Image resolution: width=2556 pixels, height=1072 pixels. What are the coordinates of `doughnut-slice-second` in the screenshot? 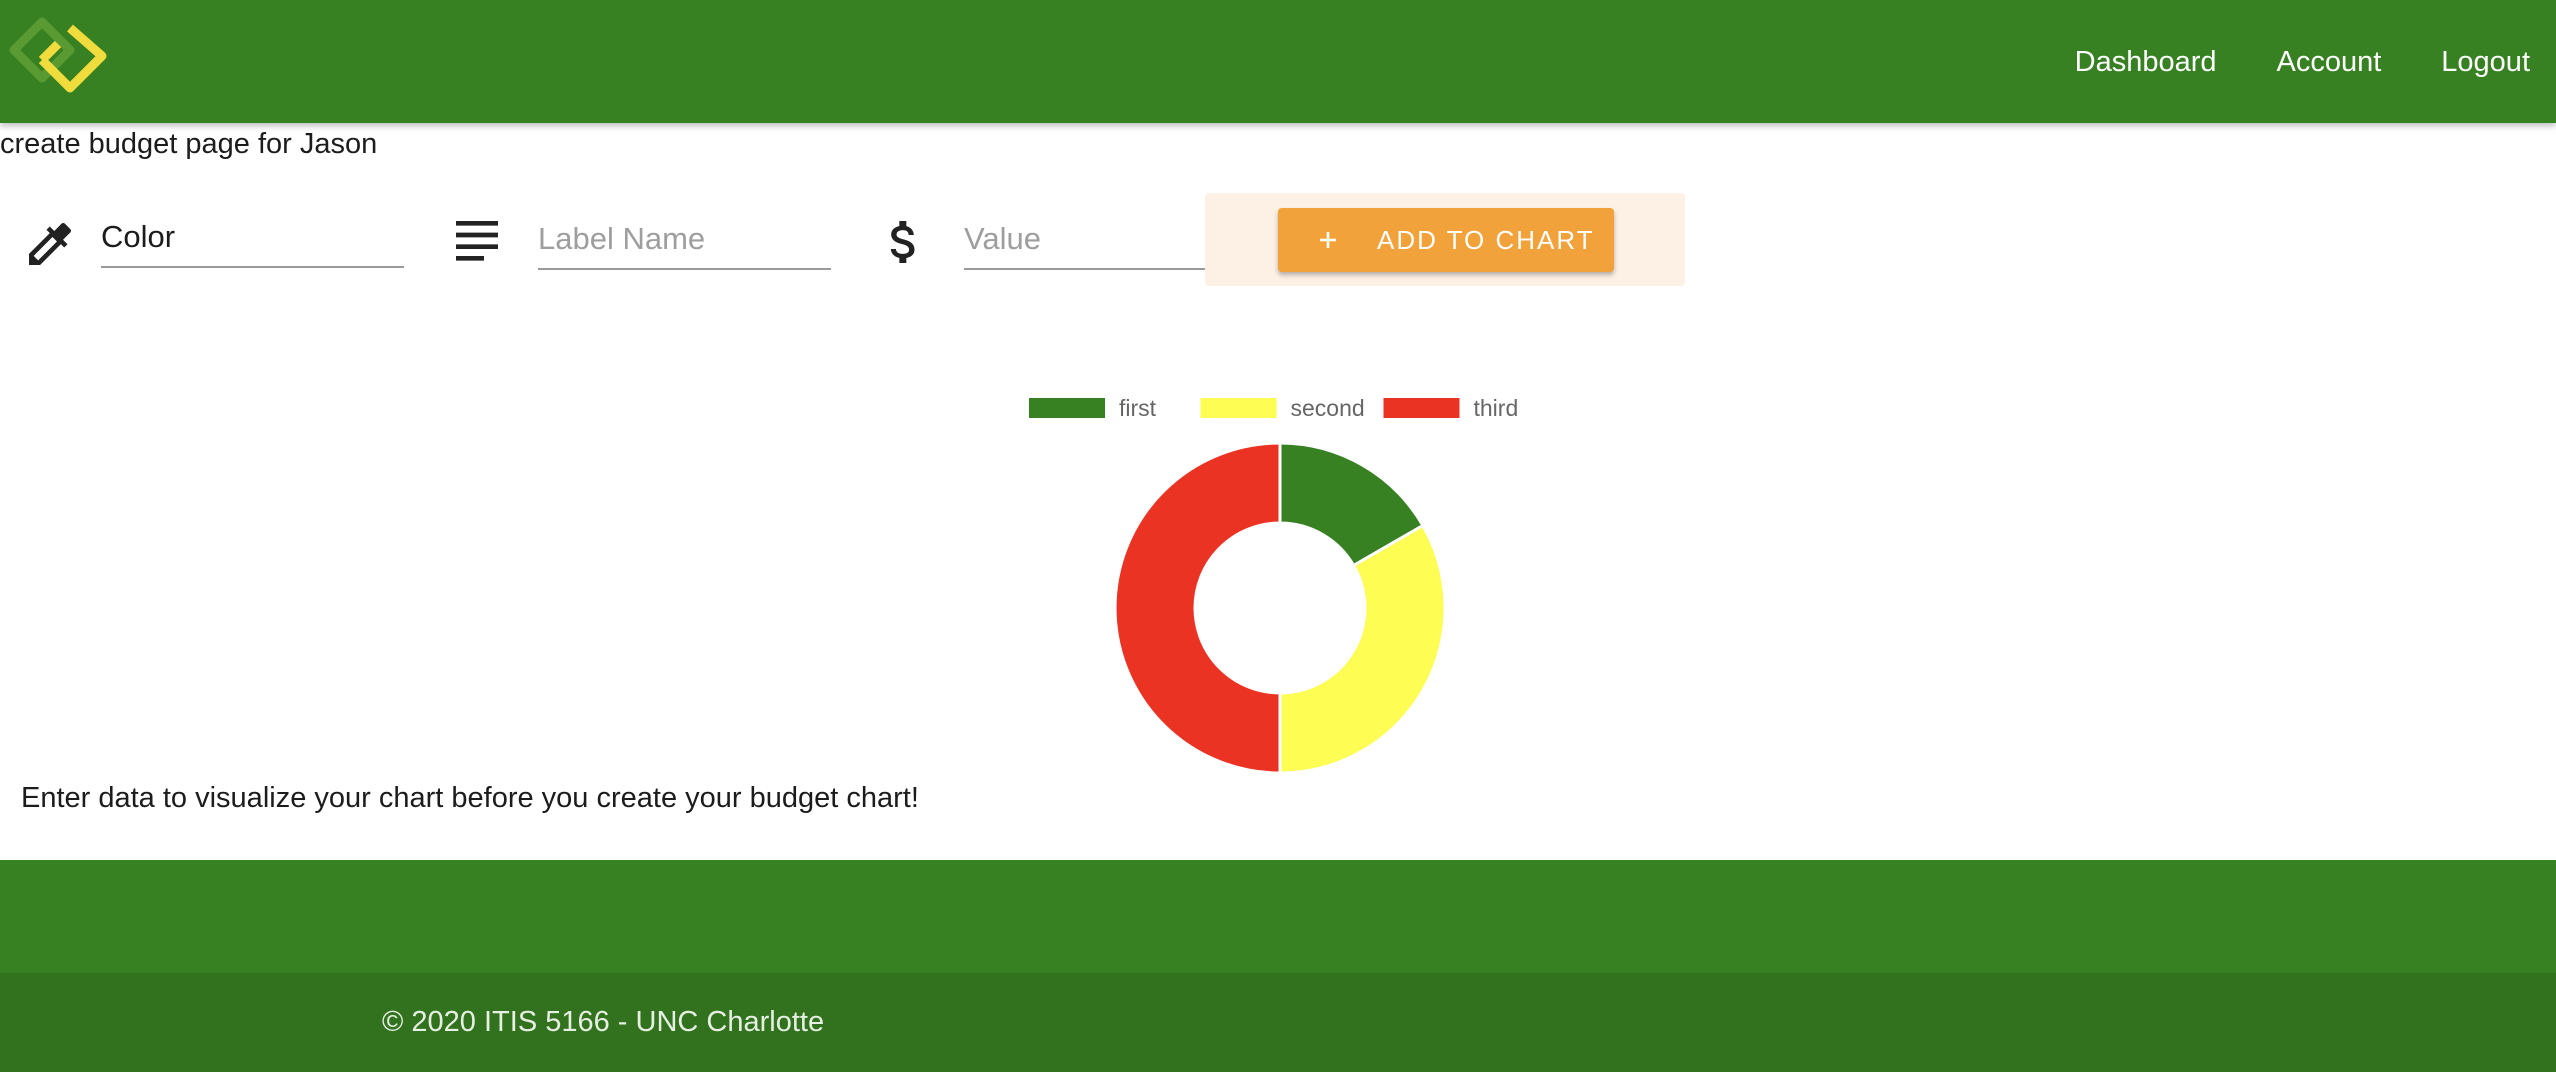 It's located at (1362, 649).